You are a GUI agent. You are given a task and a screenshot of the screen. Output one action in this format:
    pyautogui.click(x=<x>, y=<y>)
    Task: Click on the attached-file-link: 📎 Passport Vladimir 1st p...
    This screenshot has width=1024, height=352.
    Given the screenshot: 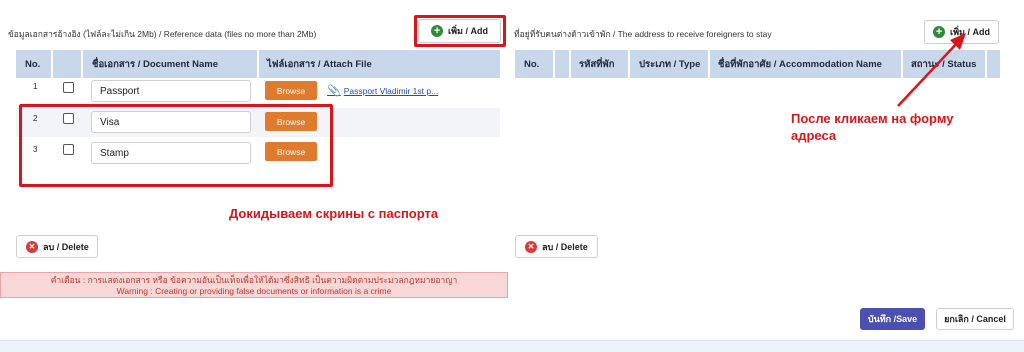 What is the action you would take?
    pyautogui.click(x=382, y=90)
    